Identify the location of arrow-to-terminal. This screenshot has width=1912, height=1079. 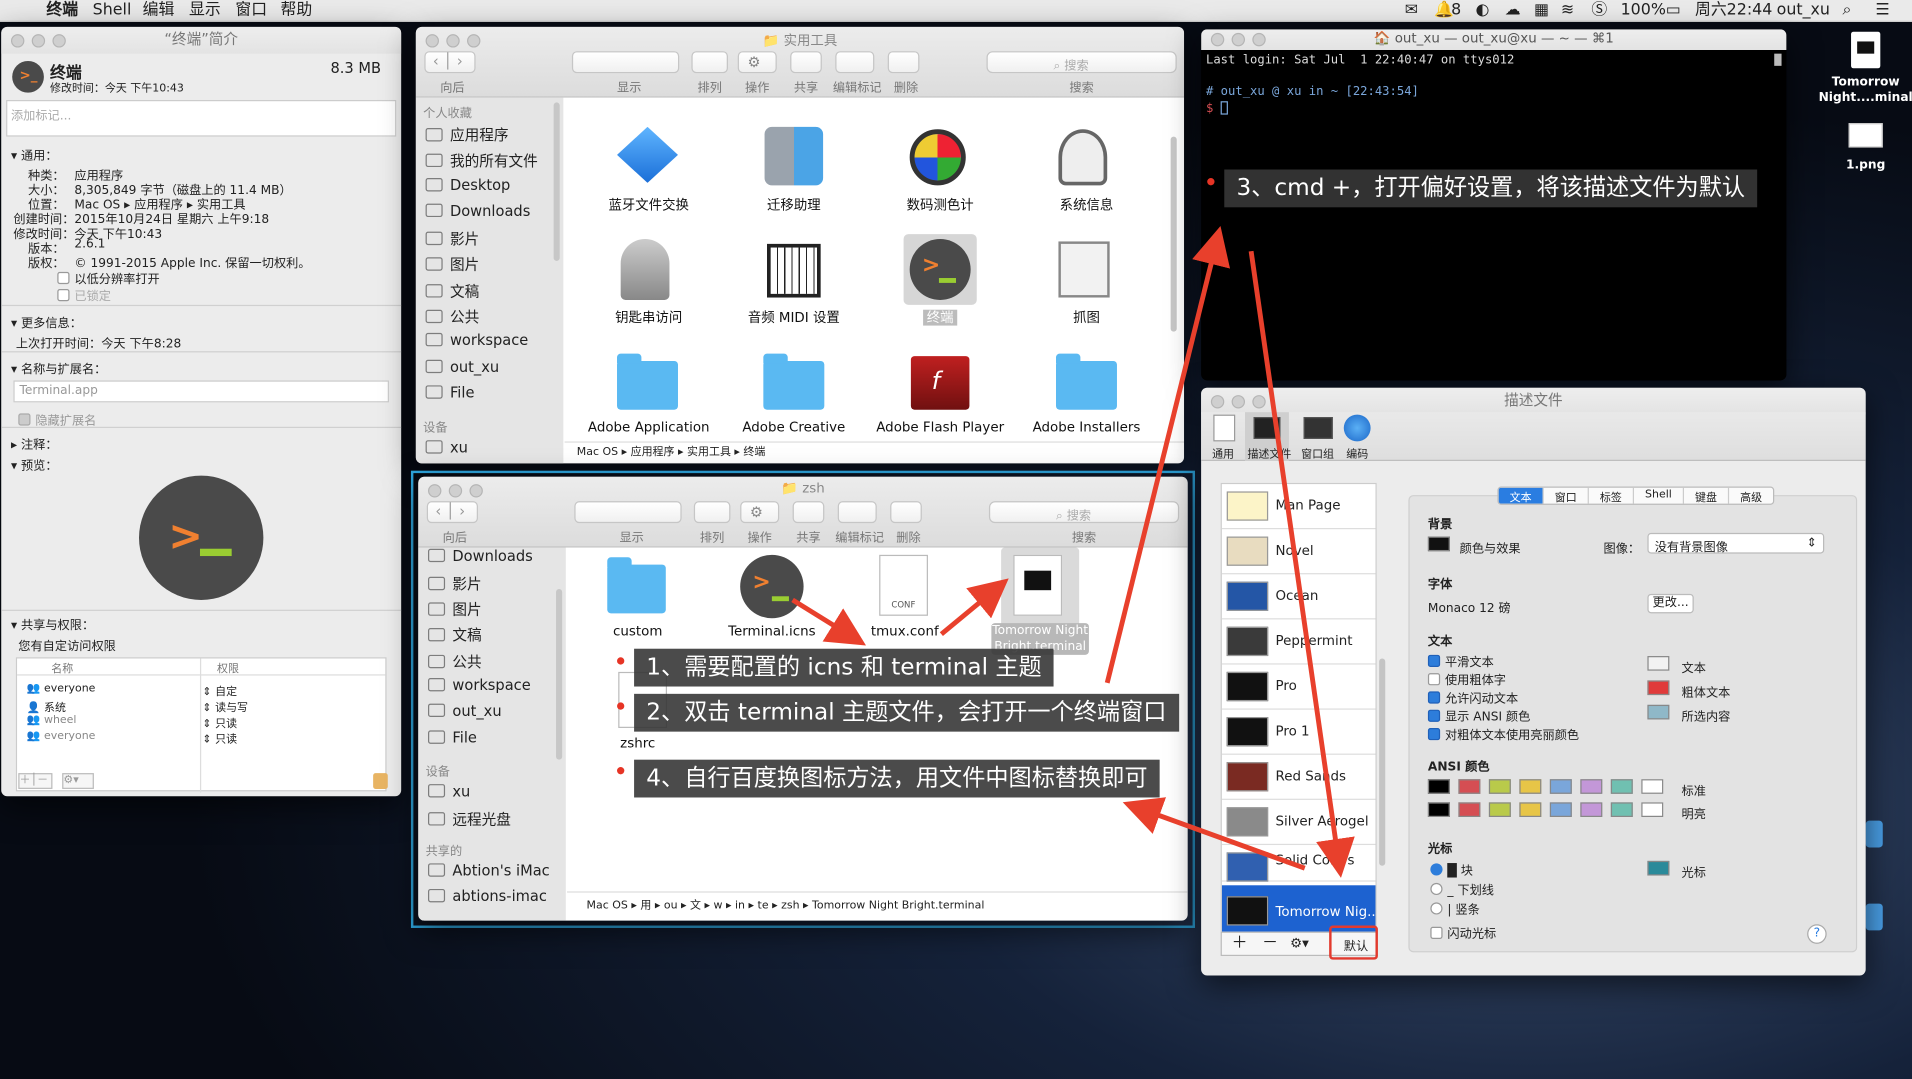
(1167, 455).